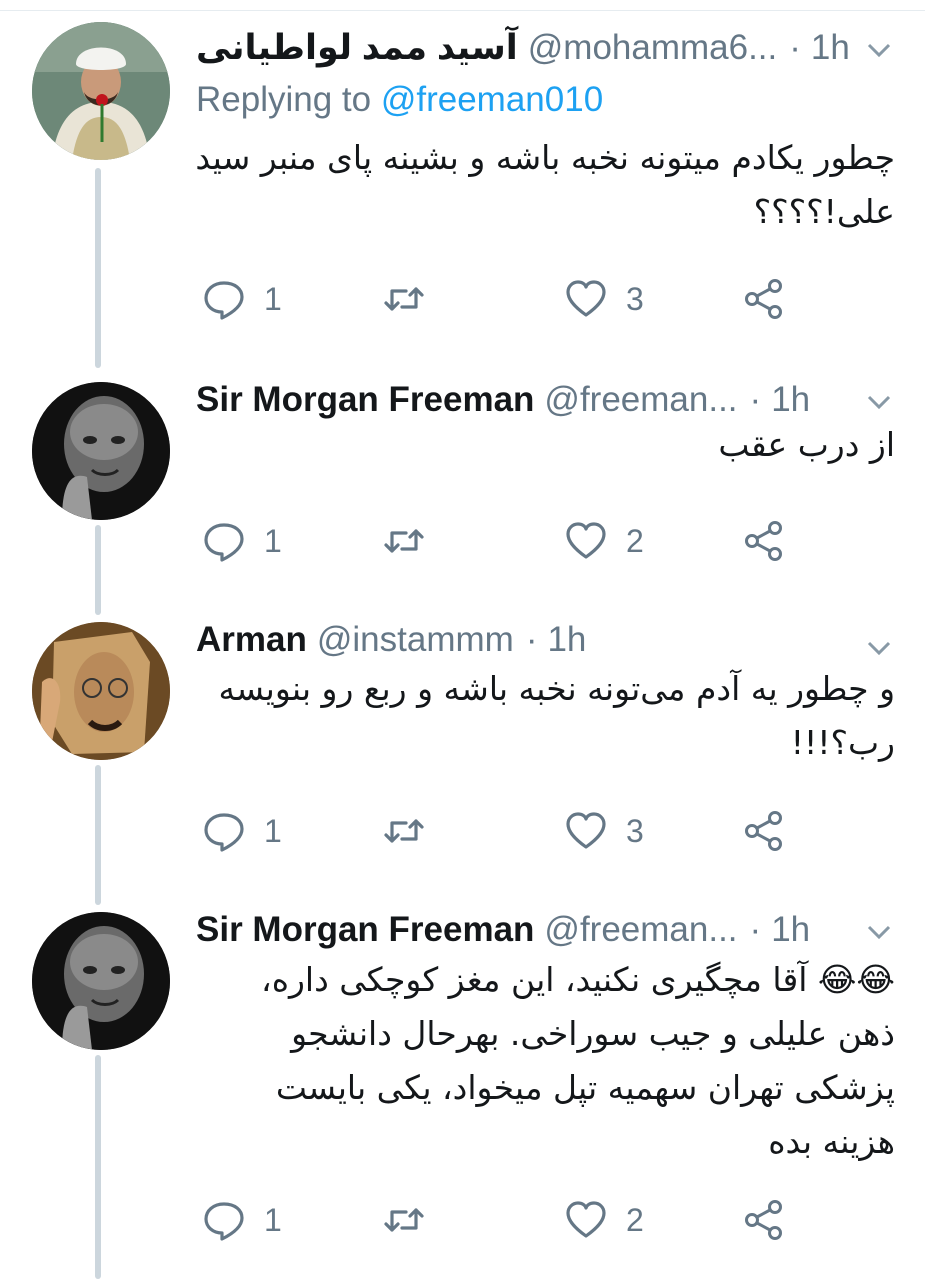  I want to click on user-handle: @instammm, so click(415, 640).